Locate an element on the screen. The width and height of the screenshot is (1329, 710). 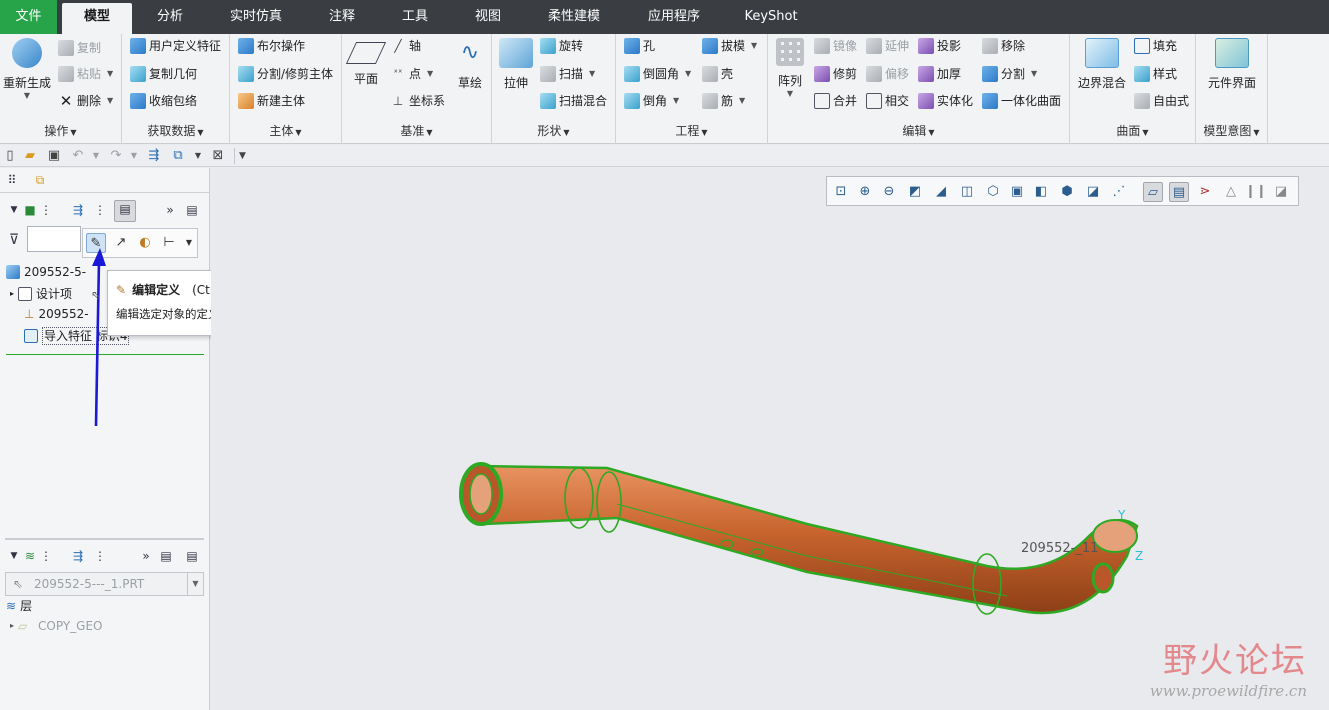
mirror-button: 镜像 is located at coordinates (835, 46).